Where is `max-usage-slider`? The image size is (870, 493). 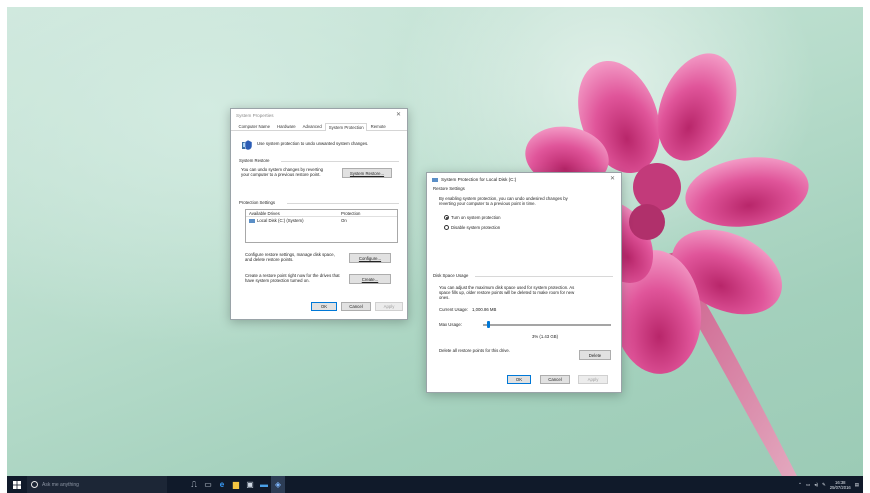
max-usage-slider is located at coordinates (547, 324).